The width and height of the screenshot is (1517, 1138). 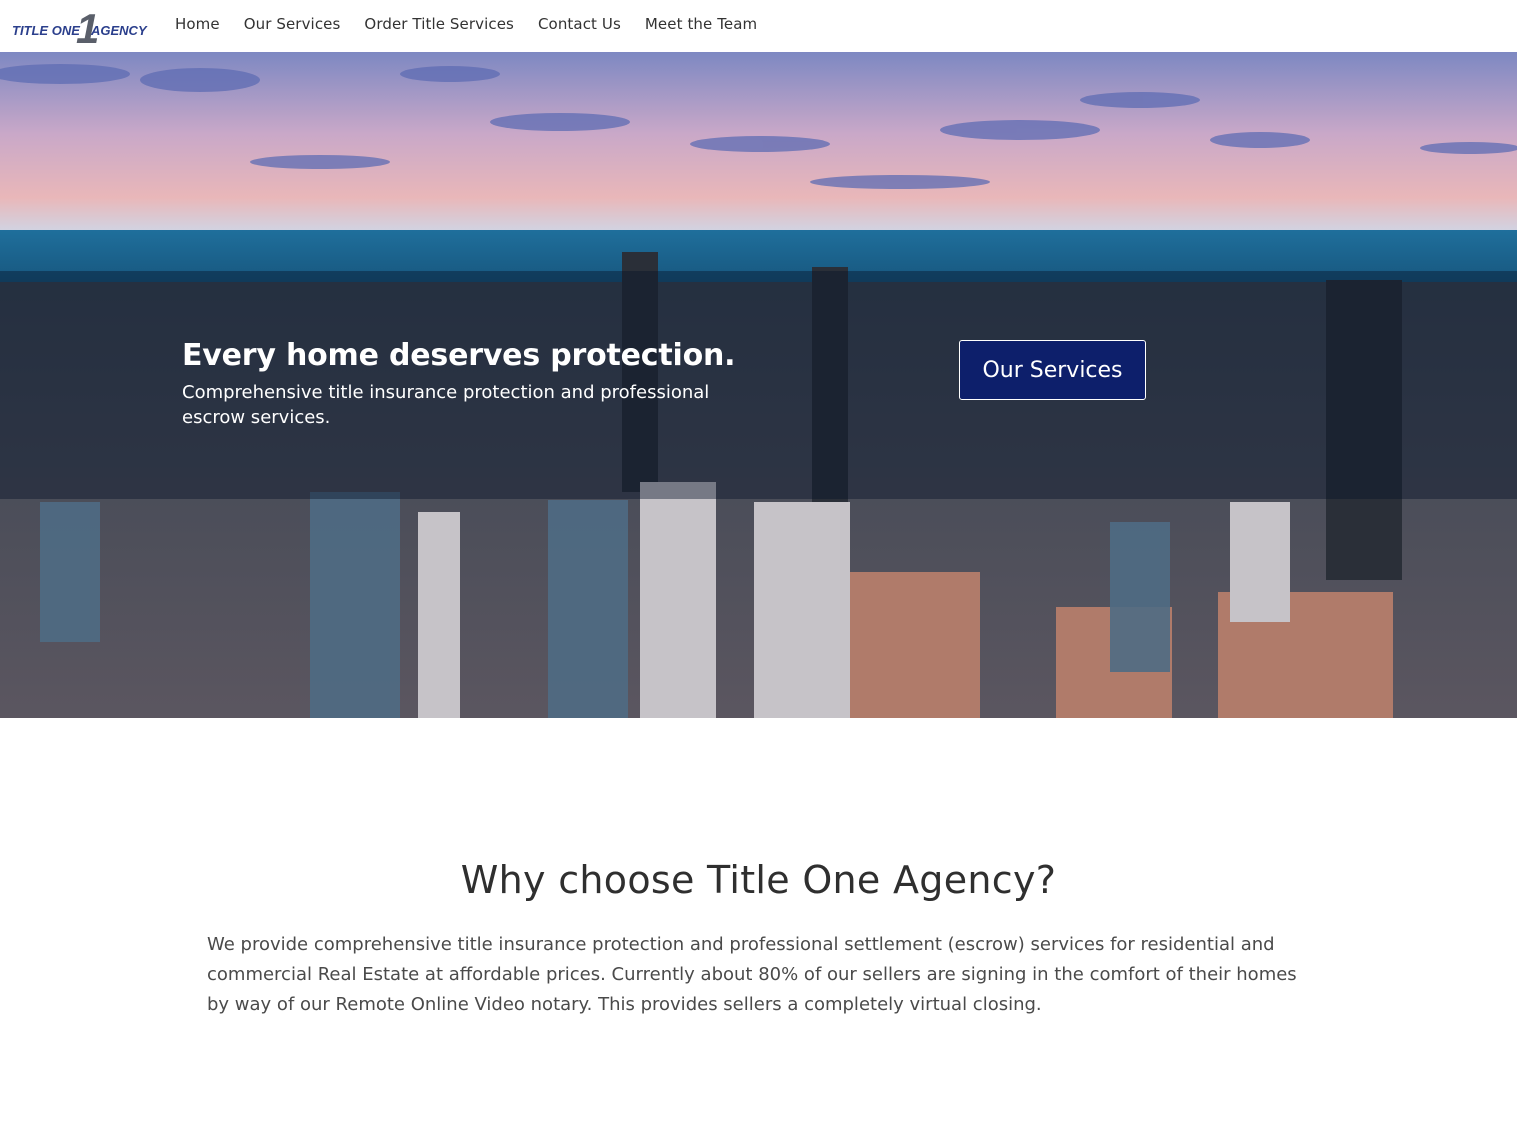 What do you see at coordinates (439, 24) in the screenshot?
I see `nav-order-title-services: Order Title Services` at bounding box center [439, 24].